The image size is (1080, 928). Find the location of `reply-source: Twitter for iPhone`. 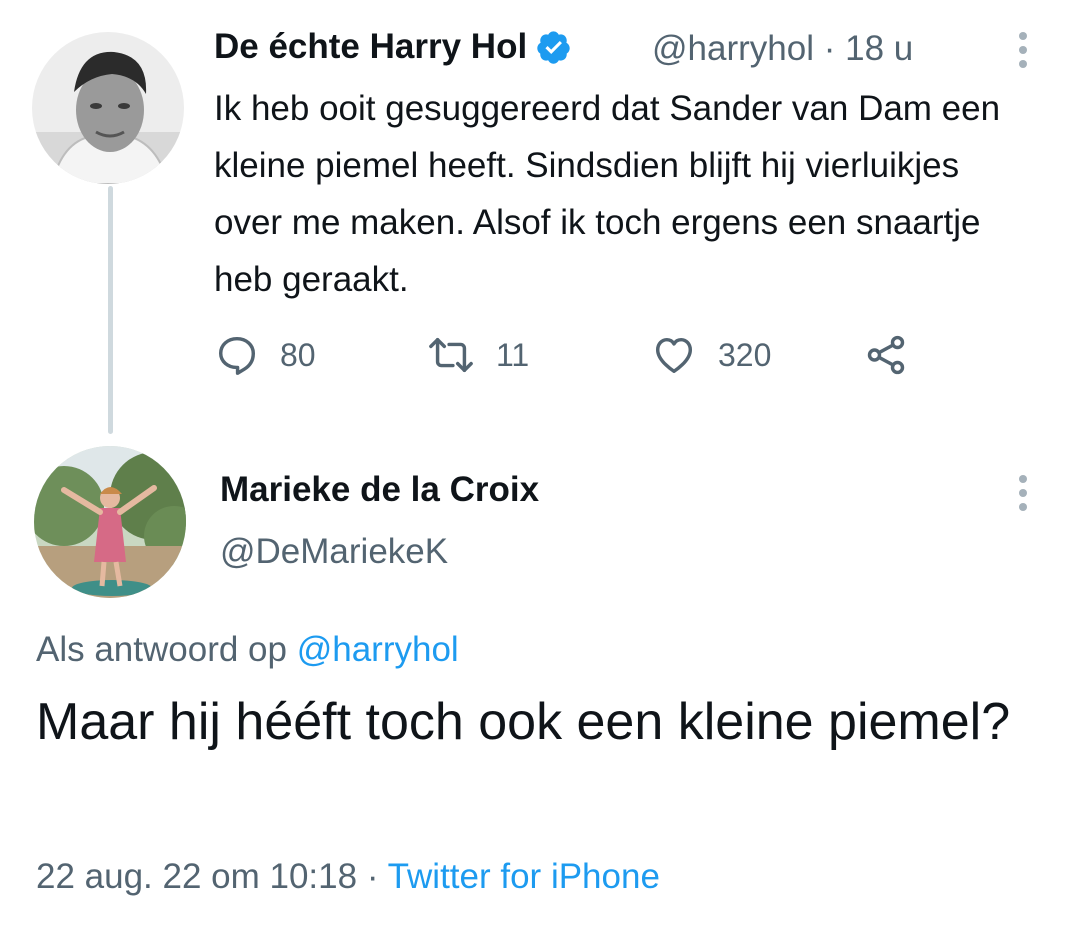

reply-source: Twitter for iPhone is located at coordinates (524, 876).